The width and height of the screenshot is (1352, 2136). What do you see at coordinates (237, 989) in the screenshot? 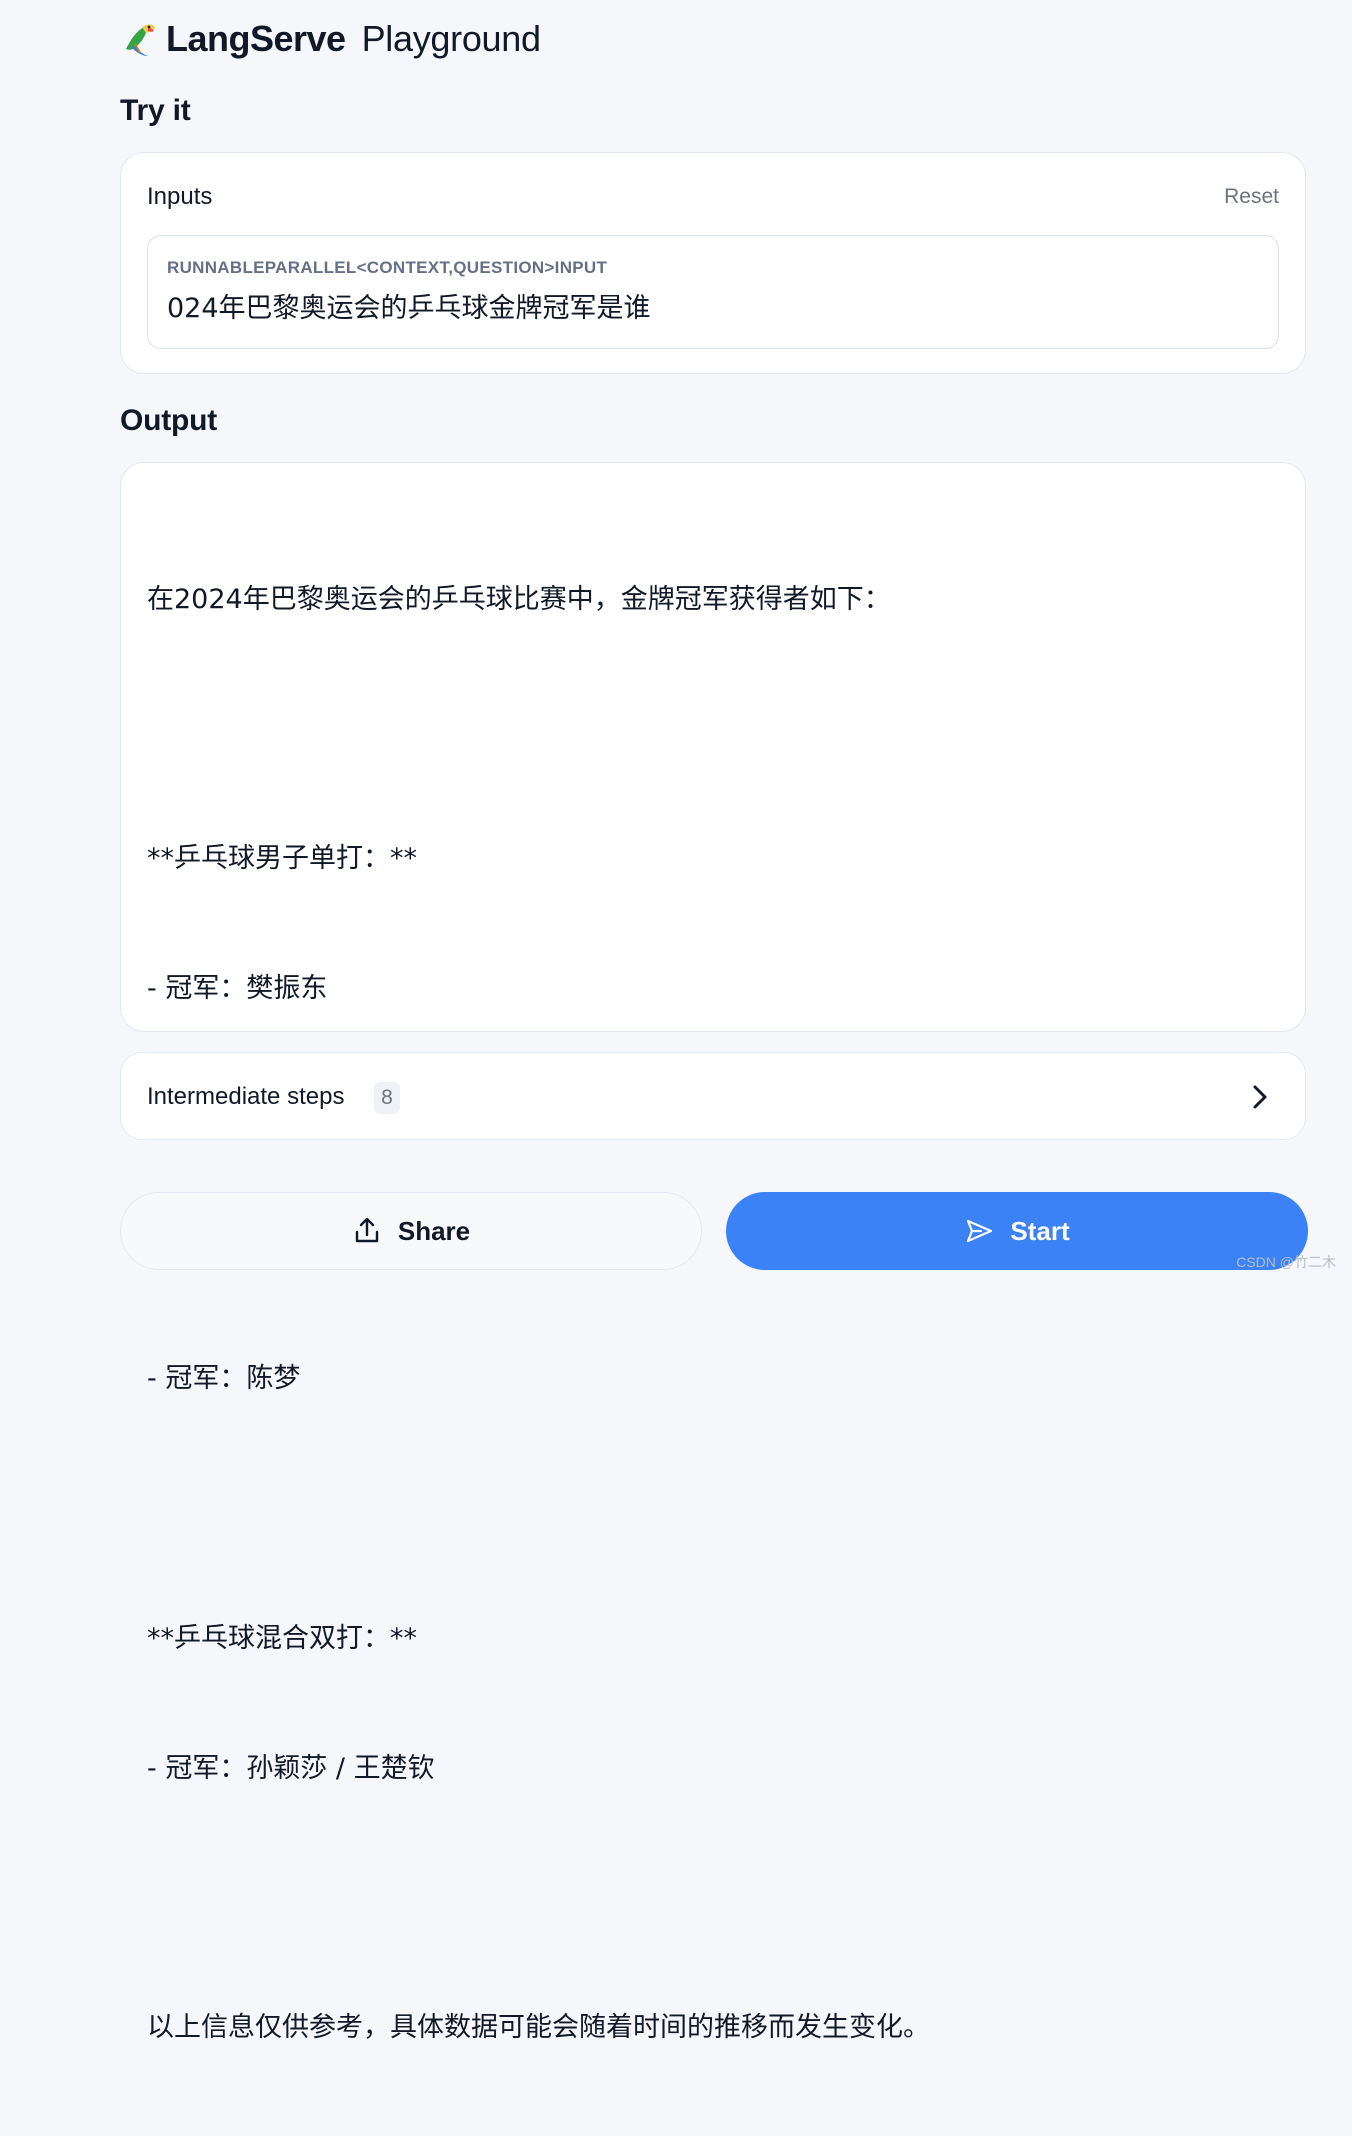
I see `output-line: - 冠军：樊振东` at bounding box center [237, 989].